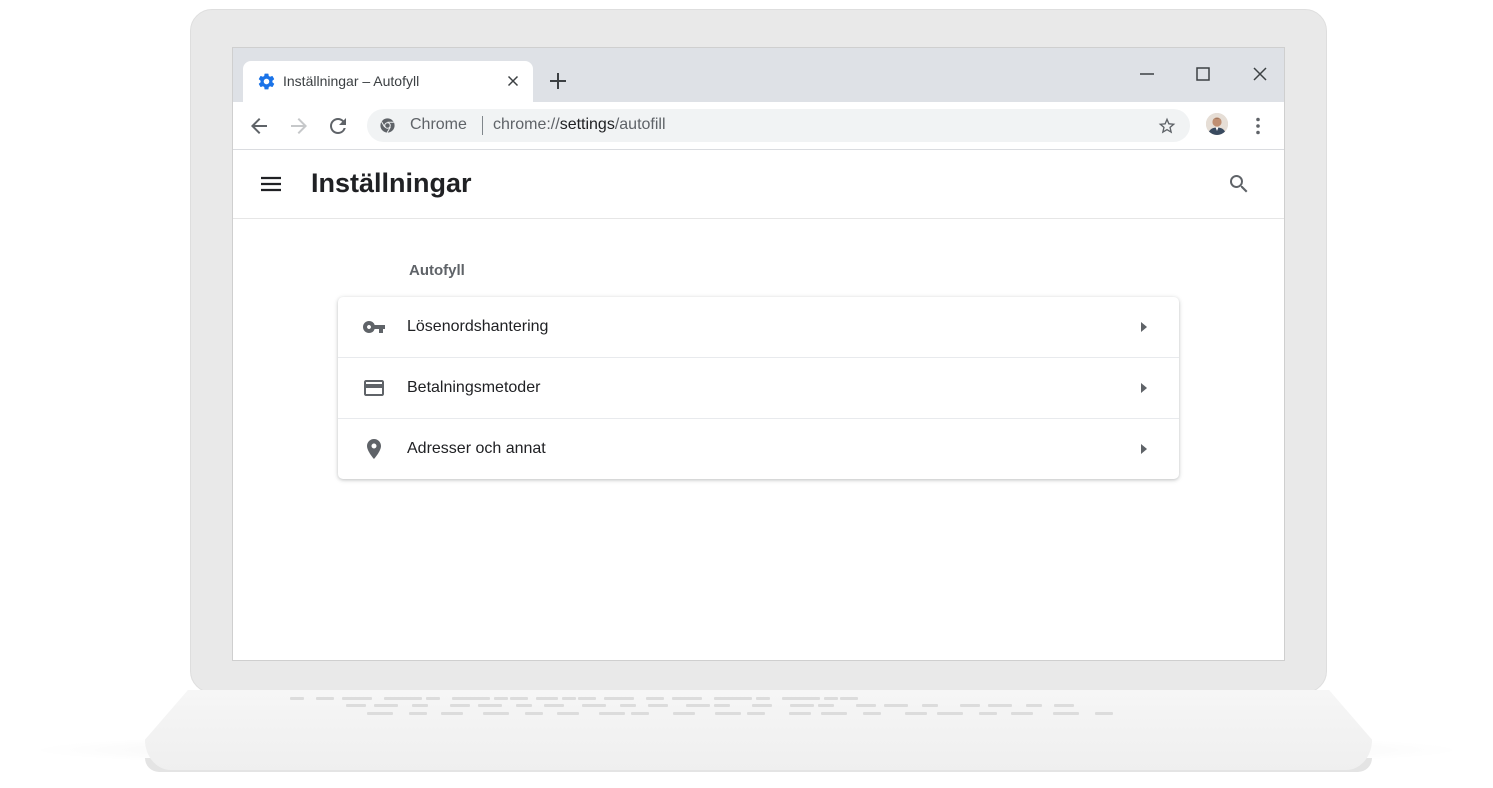  Describe the element at coordinates (1147, 74) in the screenshot. I see `minimize-icon` at that location.